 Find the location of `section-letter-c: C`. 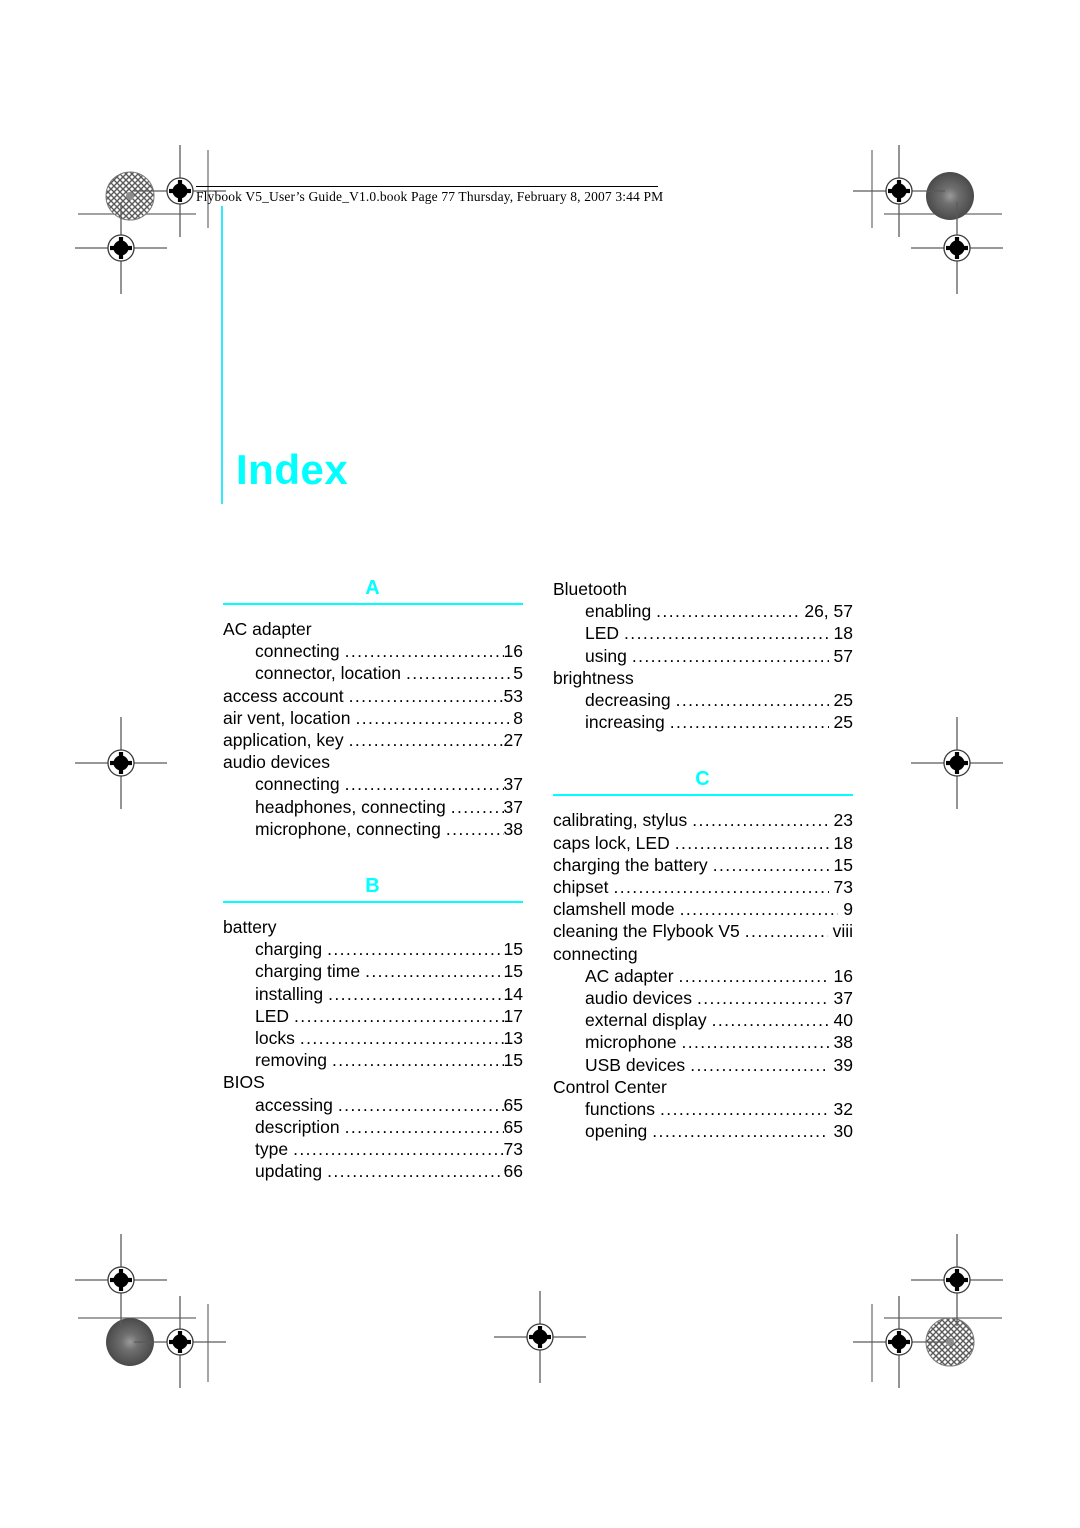

section-letter-c: C is located at coordinates (703, 779).